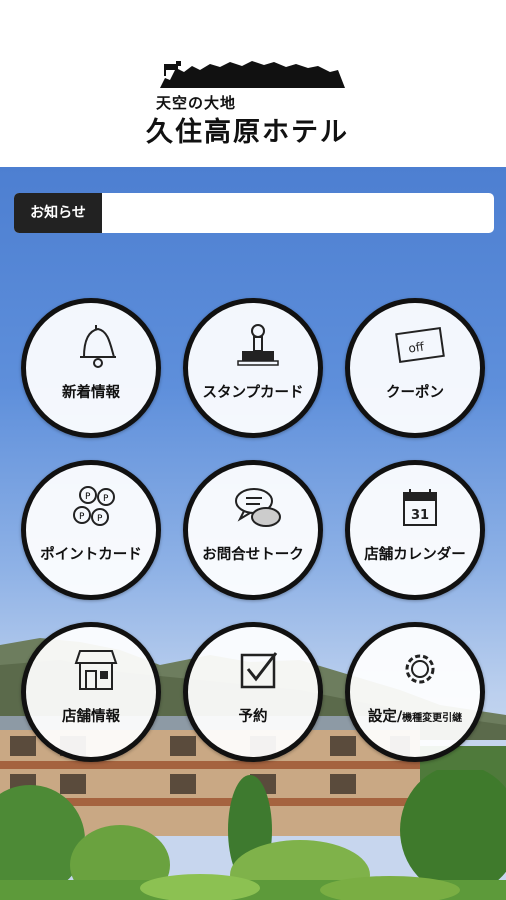 The height and width of the screenshot is (900, 506). What do you see at coordinates (415, 393) in the screenshot?
I see `coupon-label: クーポン` at bounding box center [415, 393].